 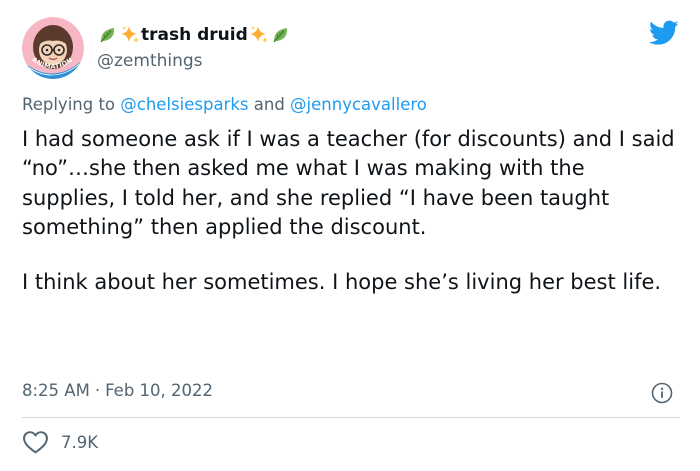 I want to click on twitter-bird-icon, so click(x=664, y=33).